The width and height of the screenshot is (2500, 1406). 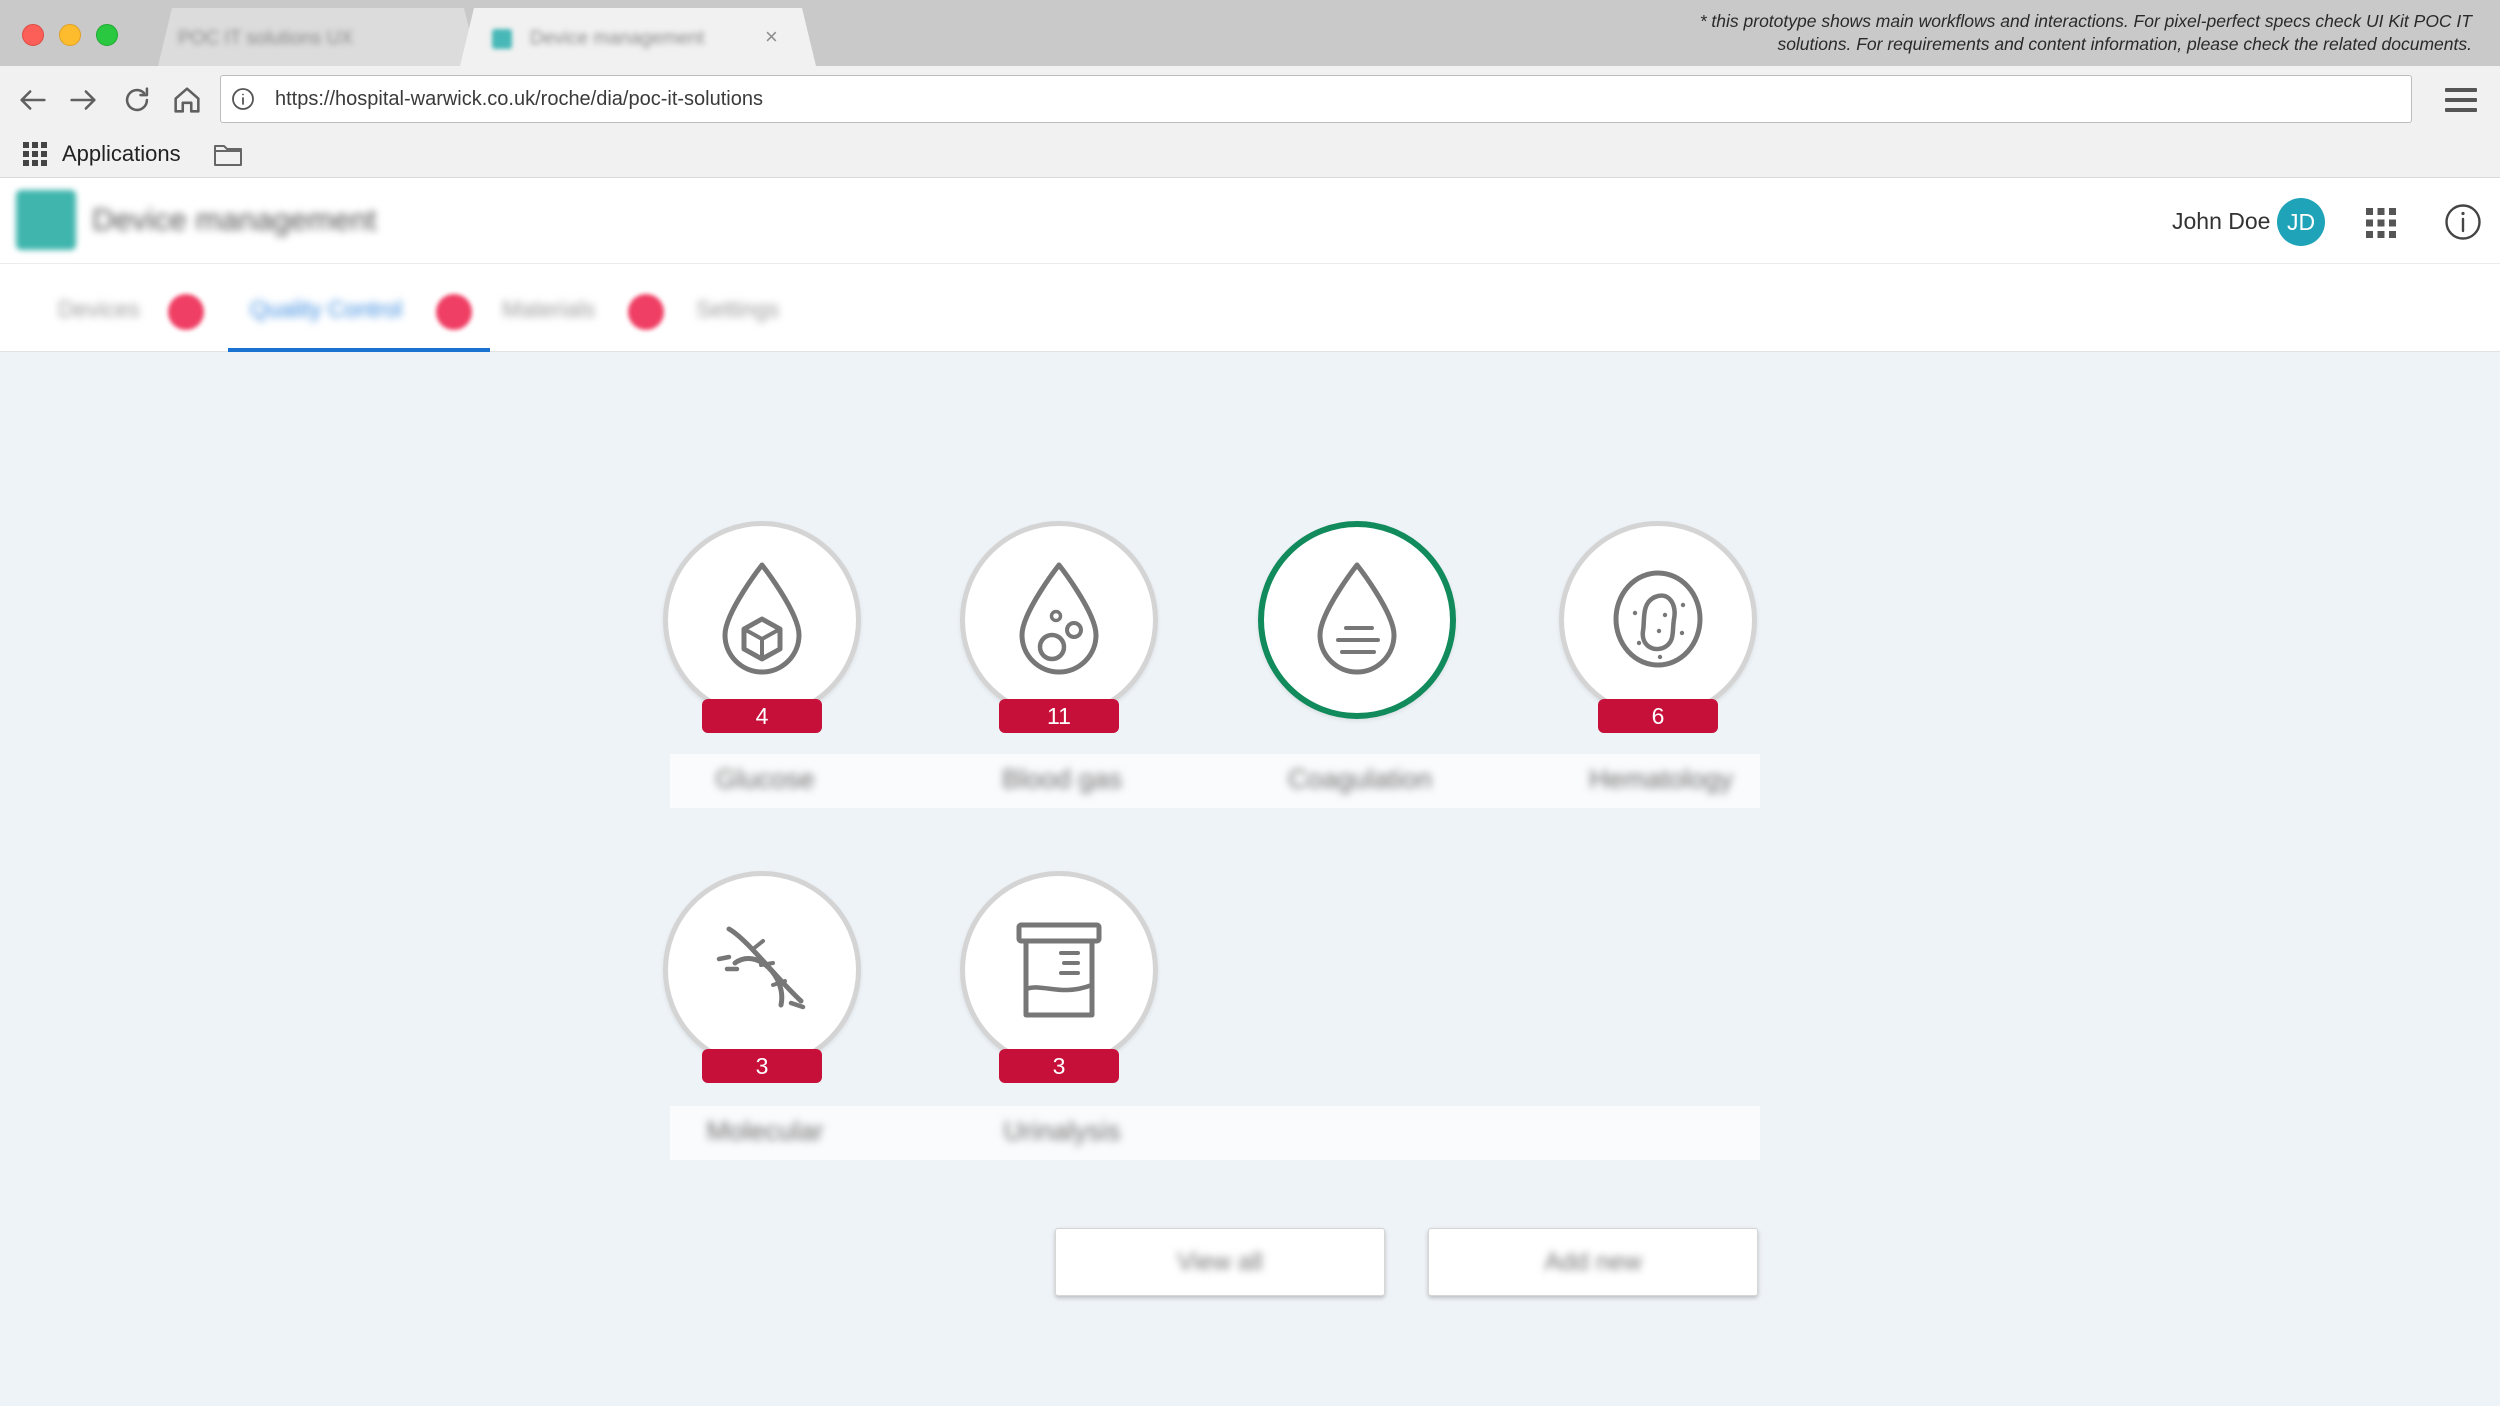 What do you see at coordinates (326, 309) in the screenshot?
I see `tab-label: Quality Control` at bounding box center [326, 309].